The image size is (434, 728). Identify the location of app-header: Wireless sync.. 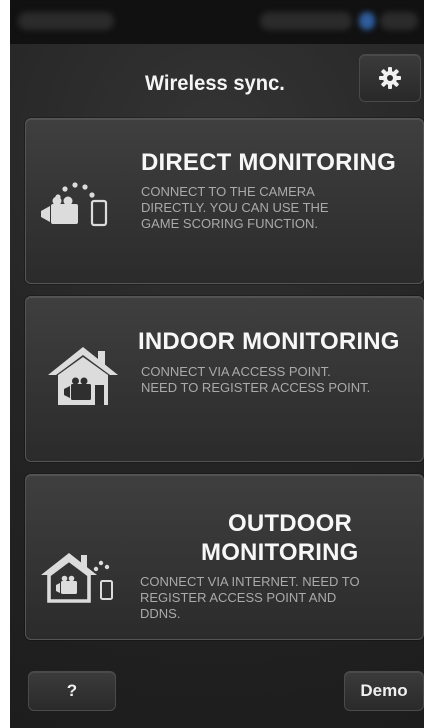
(217, 76).